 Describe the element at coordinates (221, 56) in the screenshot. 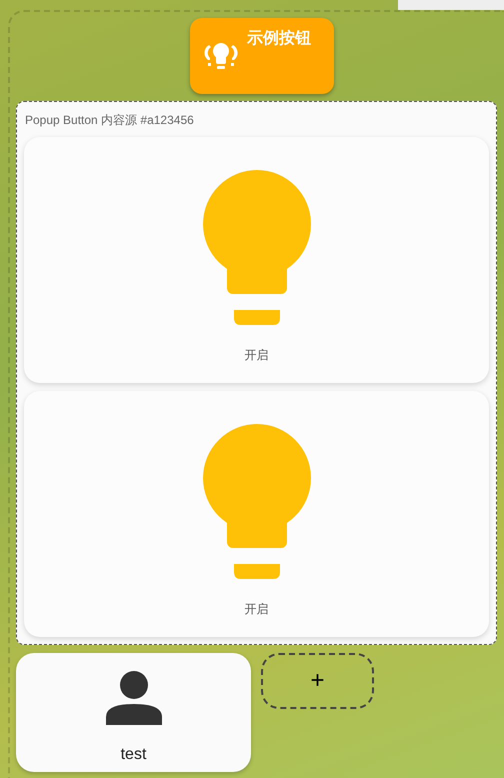

I see `lightbulb-group-icon` at that location.